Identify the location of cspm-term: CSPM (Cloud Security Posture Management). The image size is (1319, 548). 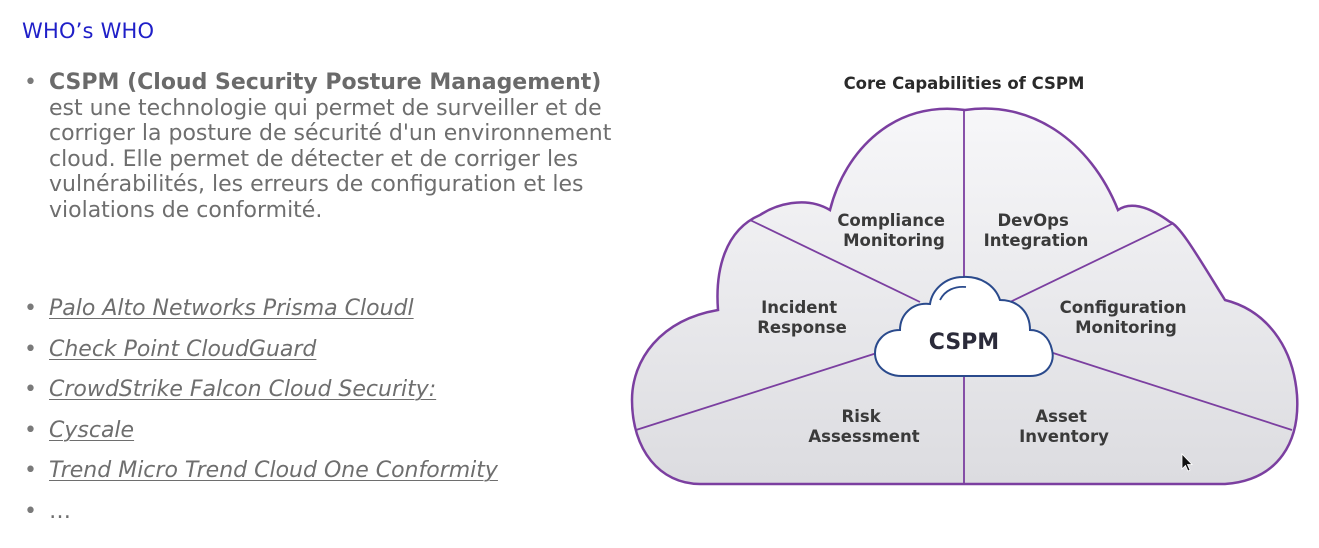
(325, 82).